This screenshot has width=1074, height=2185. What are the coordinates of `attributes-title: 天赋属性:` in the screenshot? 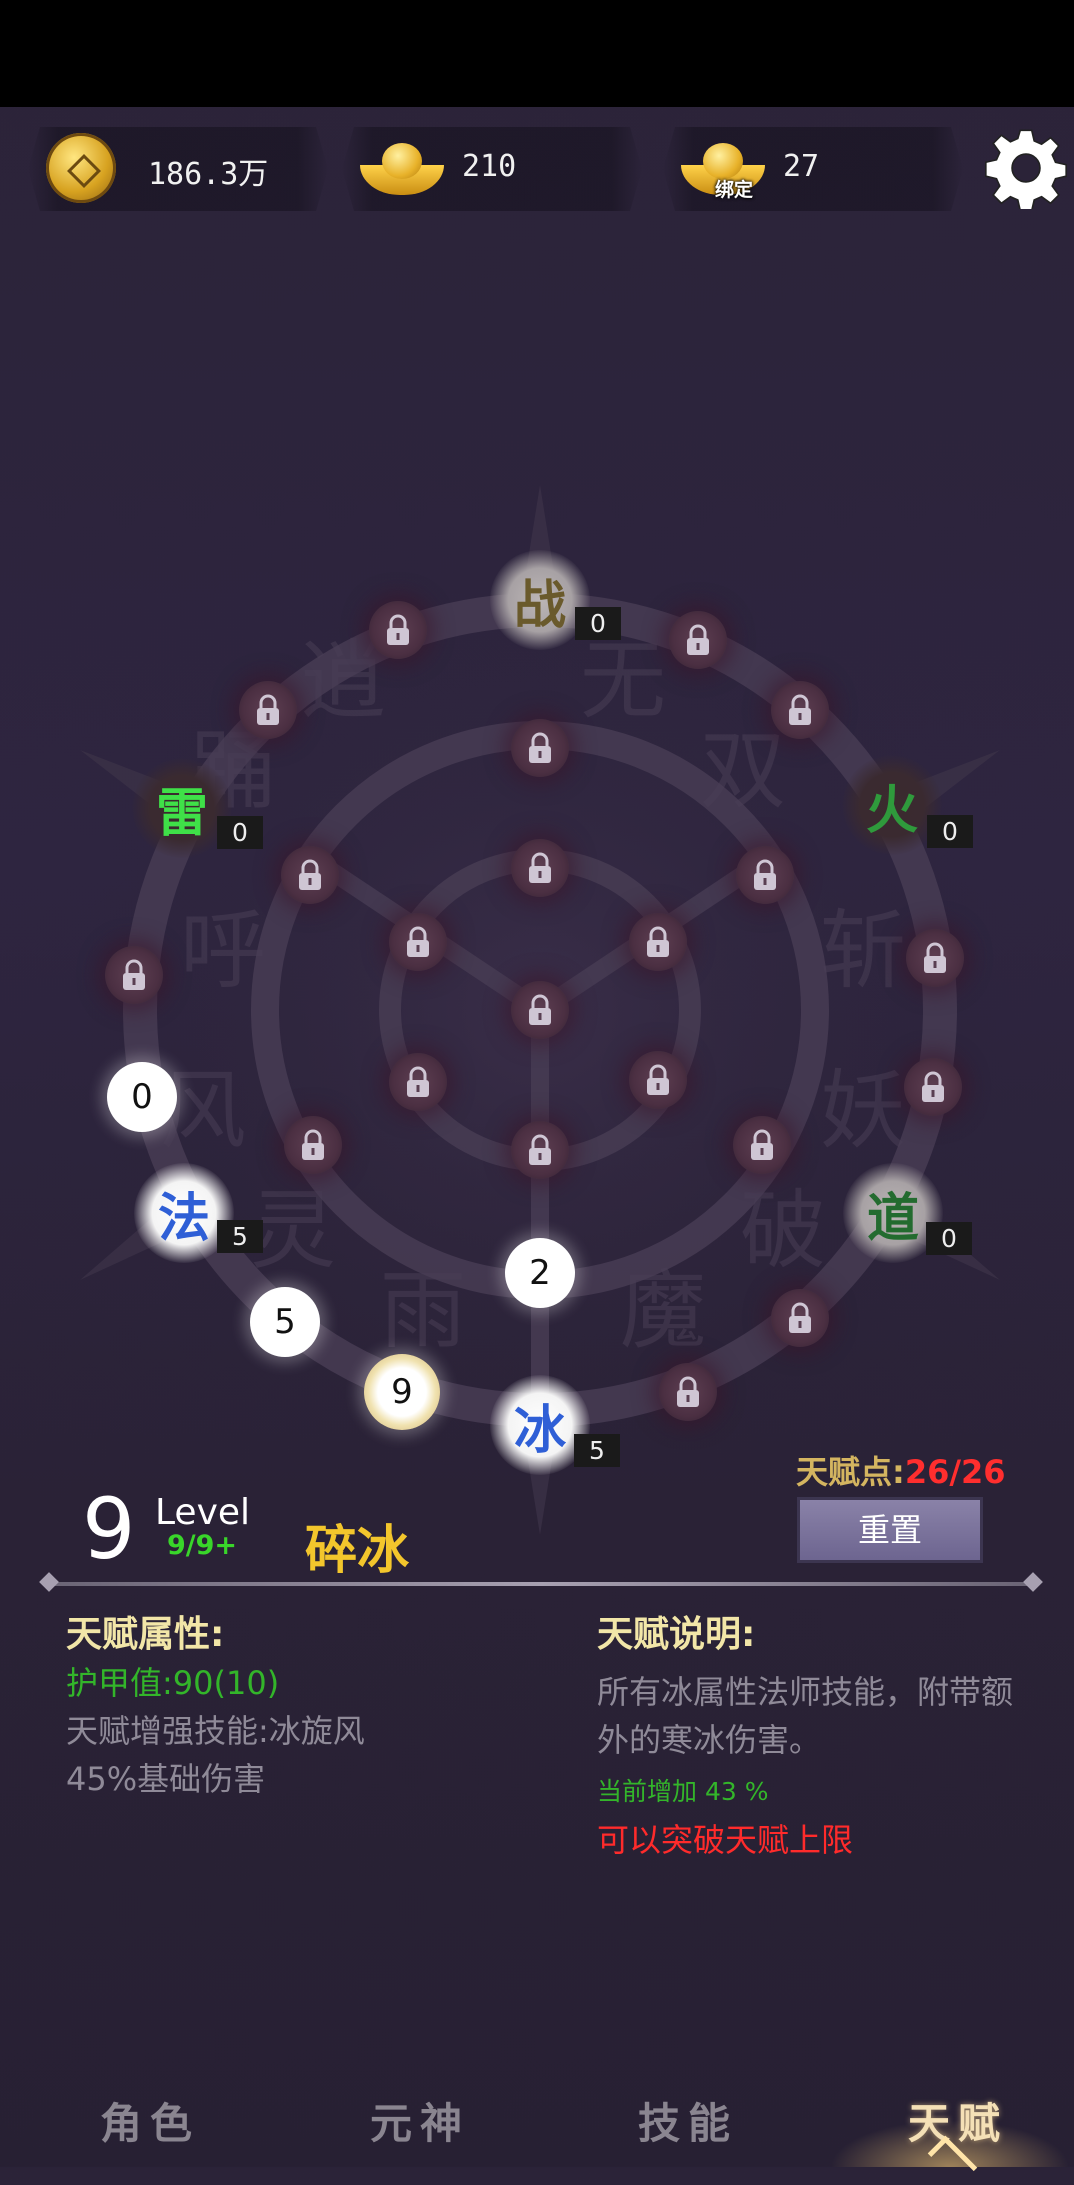 It's located at (145, 1634).